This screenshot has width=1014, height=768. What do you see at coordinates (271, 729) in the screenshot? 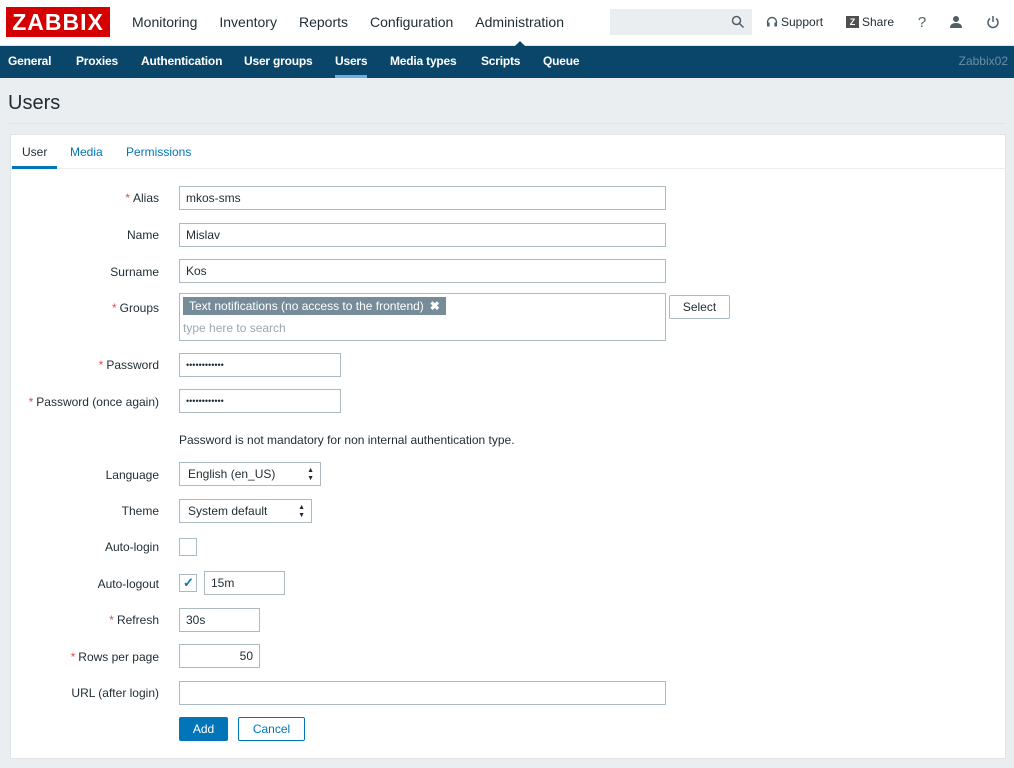
I see `cancel-button: Cancel` at bounding box center [271, 729].